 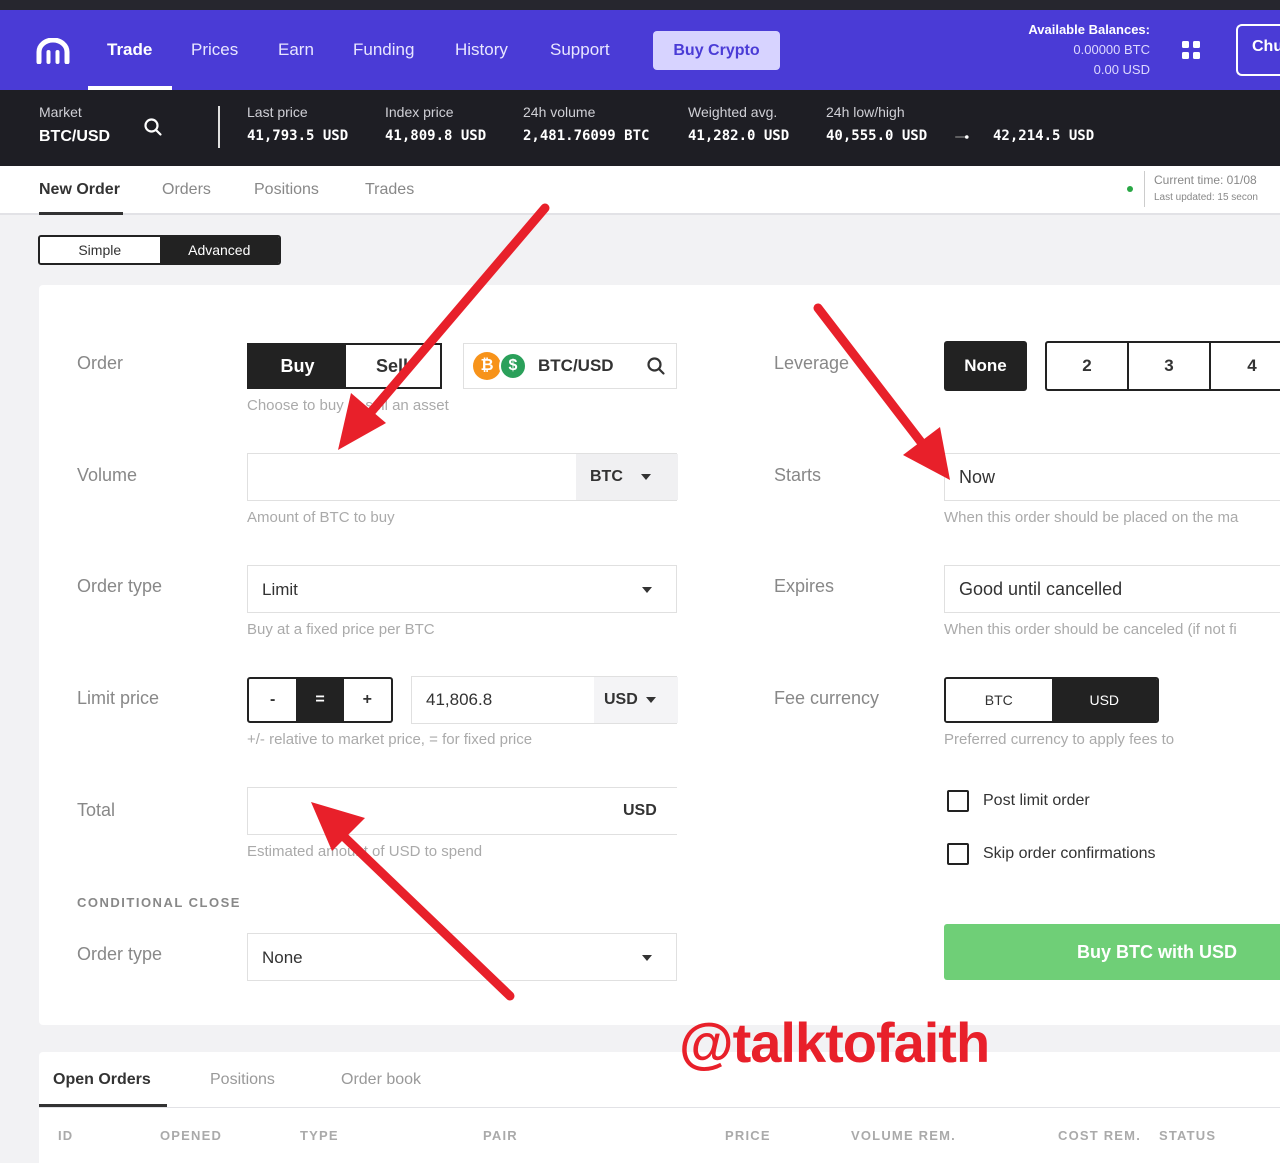 I want to click on pair-search-icon, so click(x=656, y=366).